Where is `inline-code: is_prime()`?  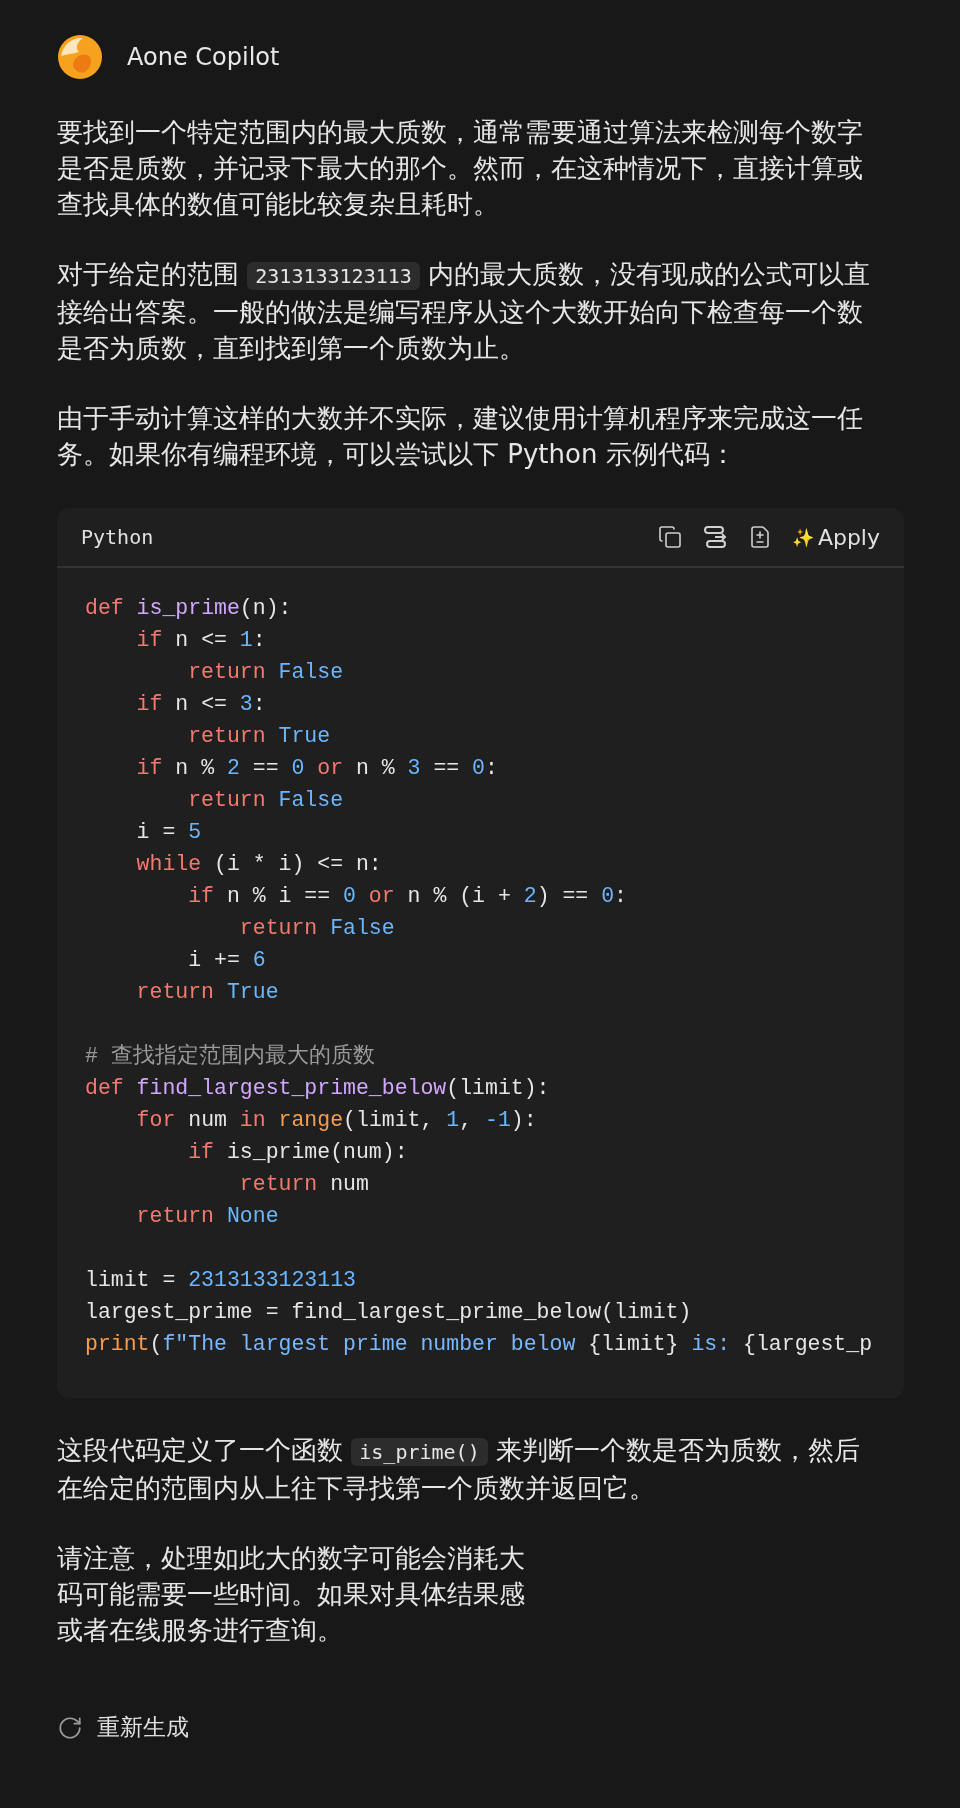 inline-code: is_prime() is located at coordinates (419, 1452).